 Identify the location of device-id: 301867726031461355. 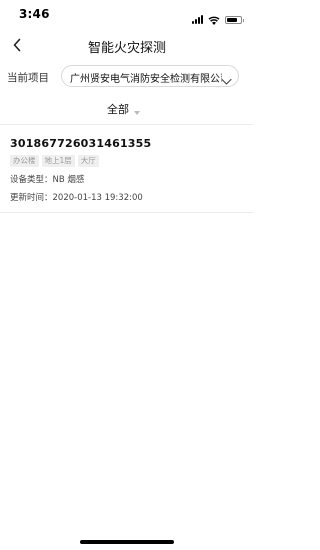
(81, 143).